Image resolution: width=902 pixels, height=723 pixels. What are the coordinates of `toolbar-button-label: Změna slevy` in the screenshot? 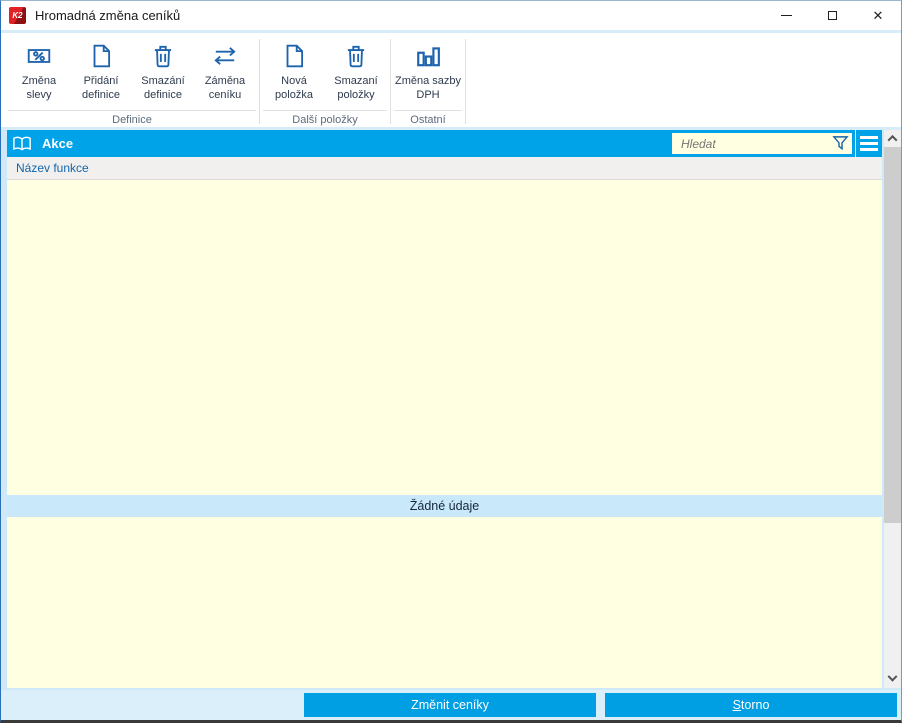 It's located at (39, 88).